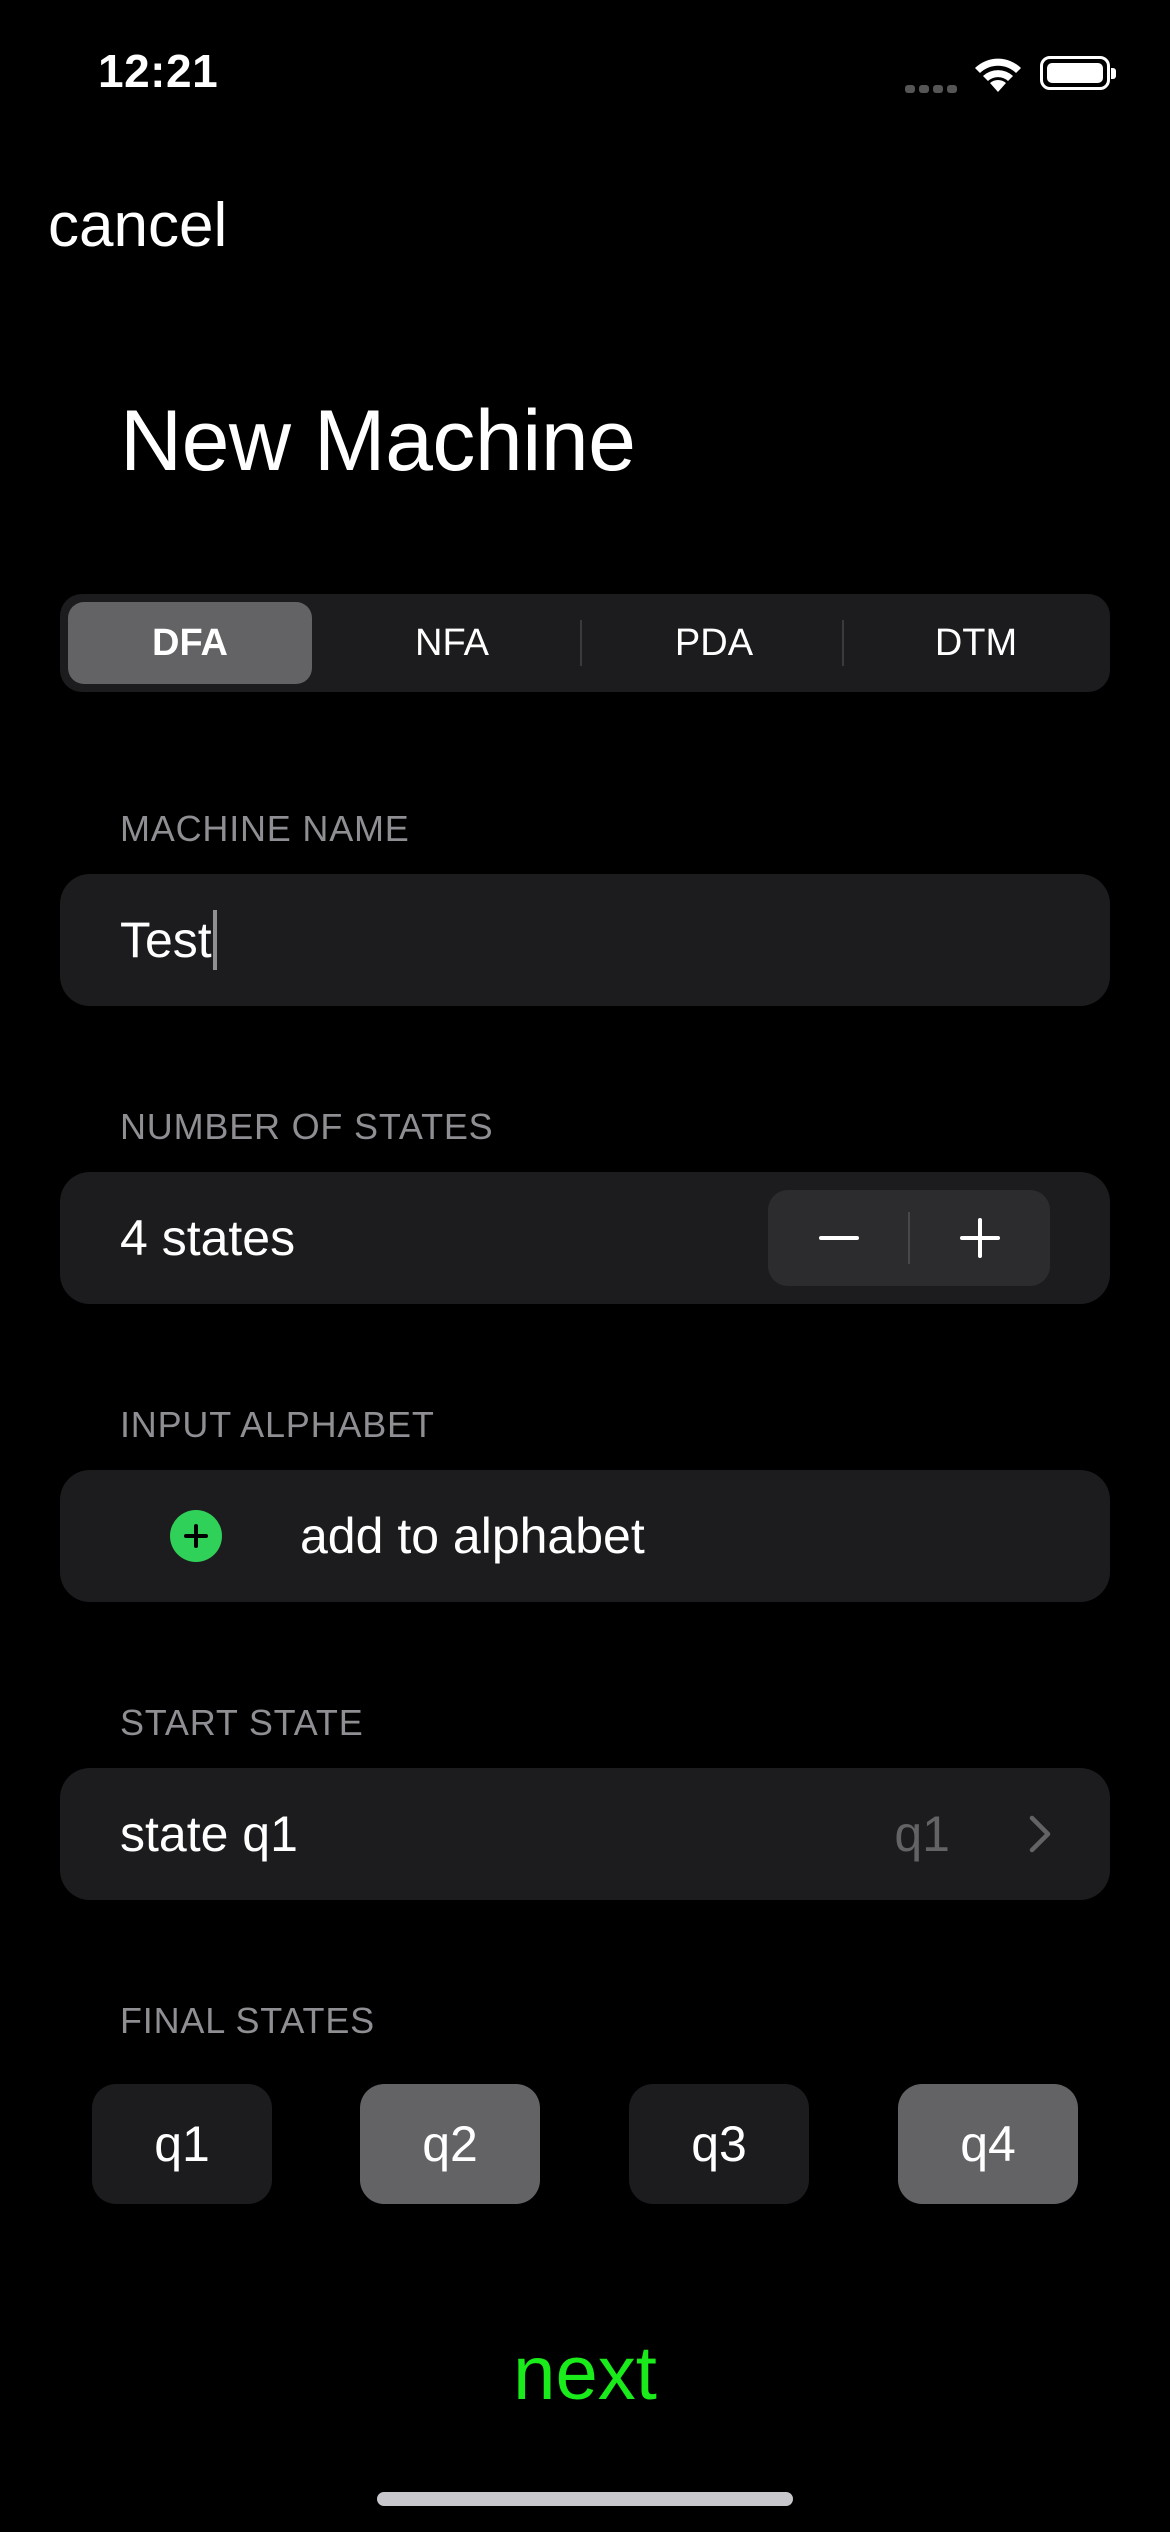  Describe the element at coordinates (714, 643) in the screenshot. I see `segment-pda: PDA` at that location.